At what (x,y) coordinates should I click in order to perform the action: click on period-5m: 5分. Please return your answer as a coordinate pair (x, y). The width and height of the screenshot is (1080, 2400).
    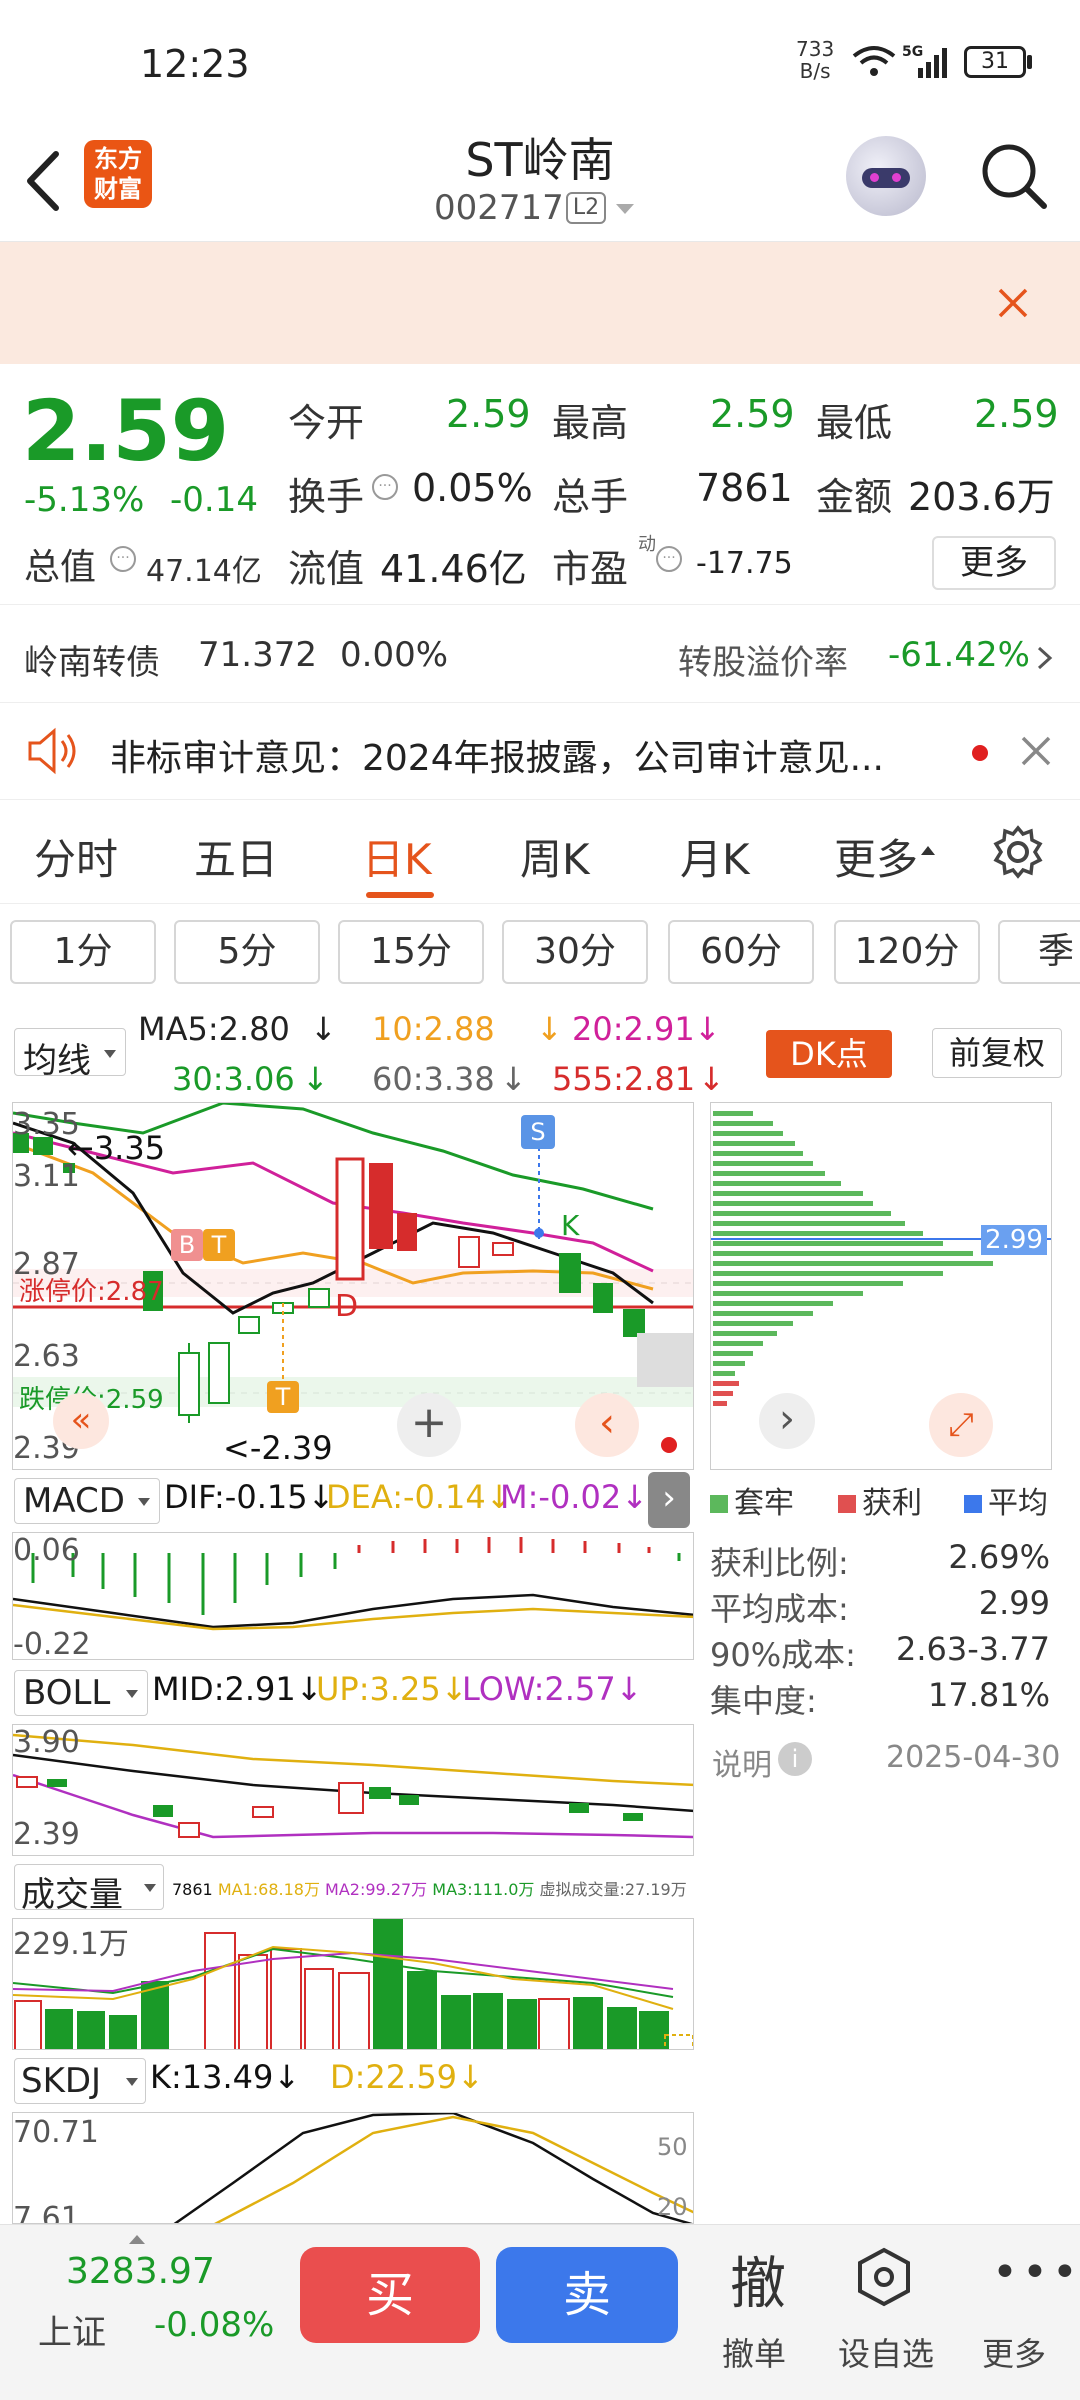
    Looking at the image, I should click on (247, 952).